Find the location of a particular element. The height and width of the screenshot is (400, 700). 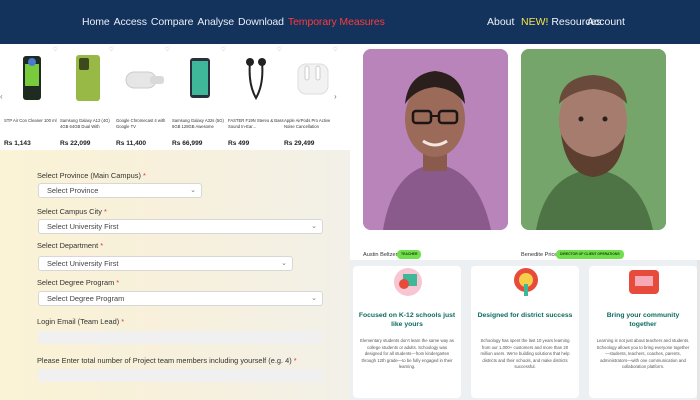

degree-program-label: Select Degree Program * is located at coordinates (78, 282).